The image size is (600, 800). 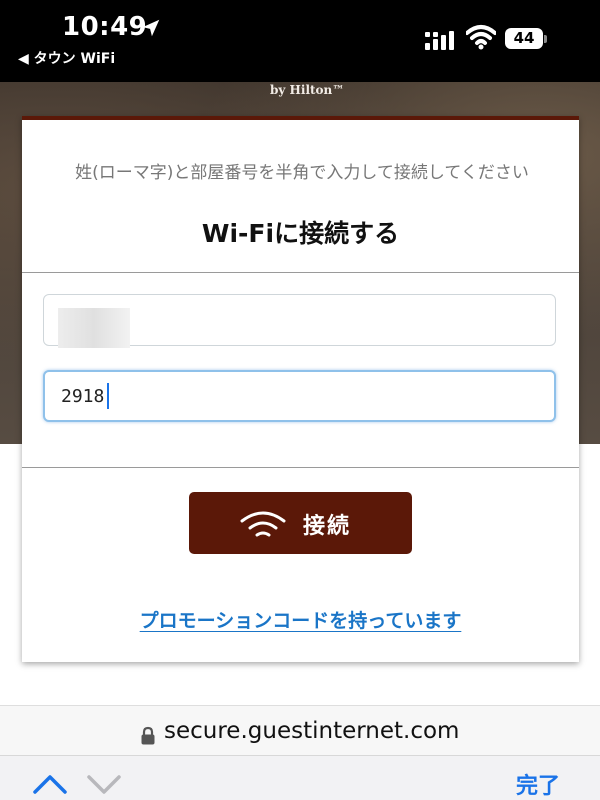 What do you see at coordinates (148, 735) in the screenshot?
I see `lock-icon` at bounding box center [148, 735].